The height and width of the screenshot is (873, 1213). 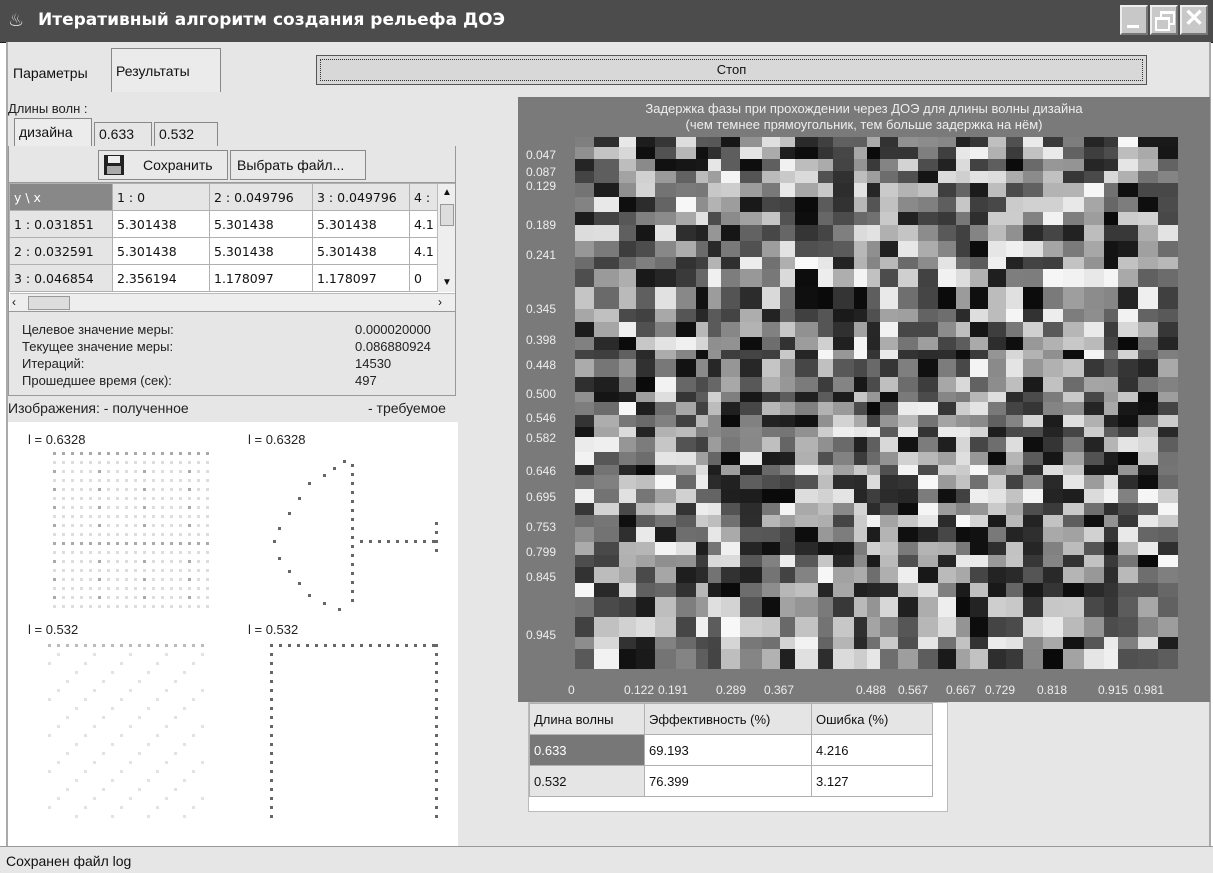 I want to click on scroll-left-icon: ‹, so click(x=19, y=302).